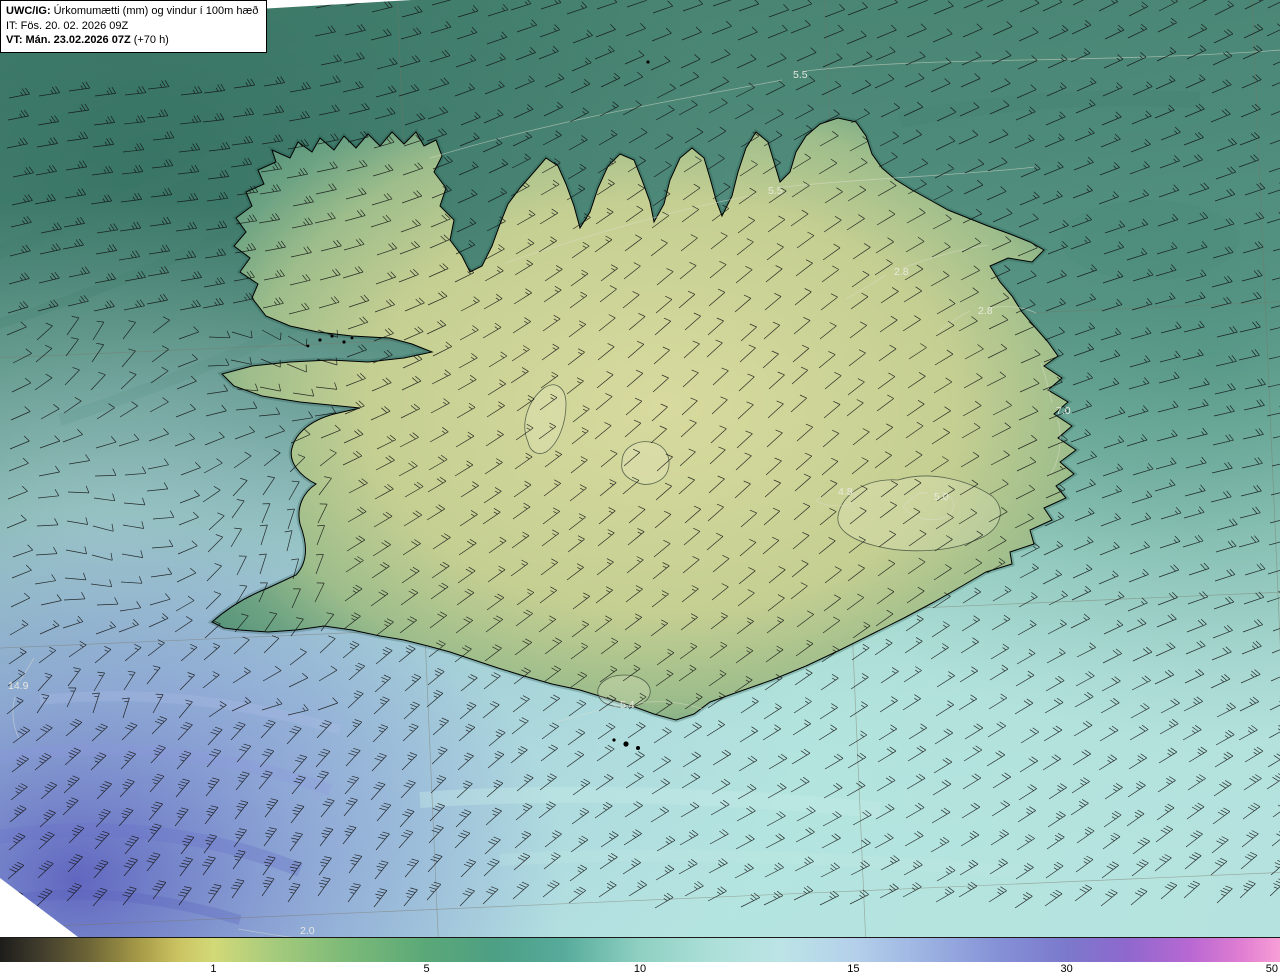 This screenshot has height=978, width=1280. What do you see at coordinates (1066, 969) in the screenshot?
I see `colorbar-tick-label: 30` at bounding box center [1066, 969].